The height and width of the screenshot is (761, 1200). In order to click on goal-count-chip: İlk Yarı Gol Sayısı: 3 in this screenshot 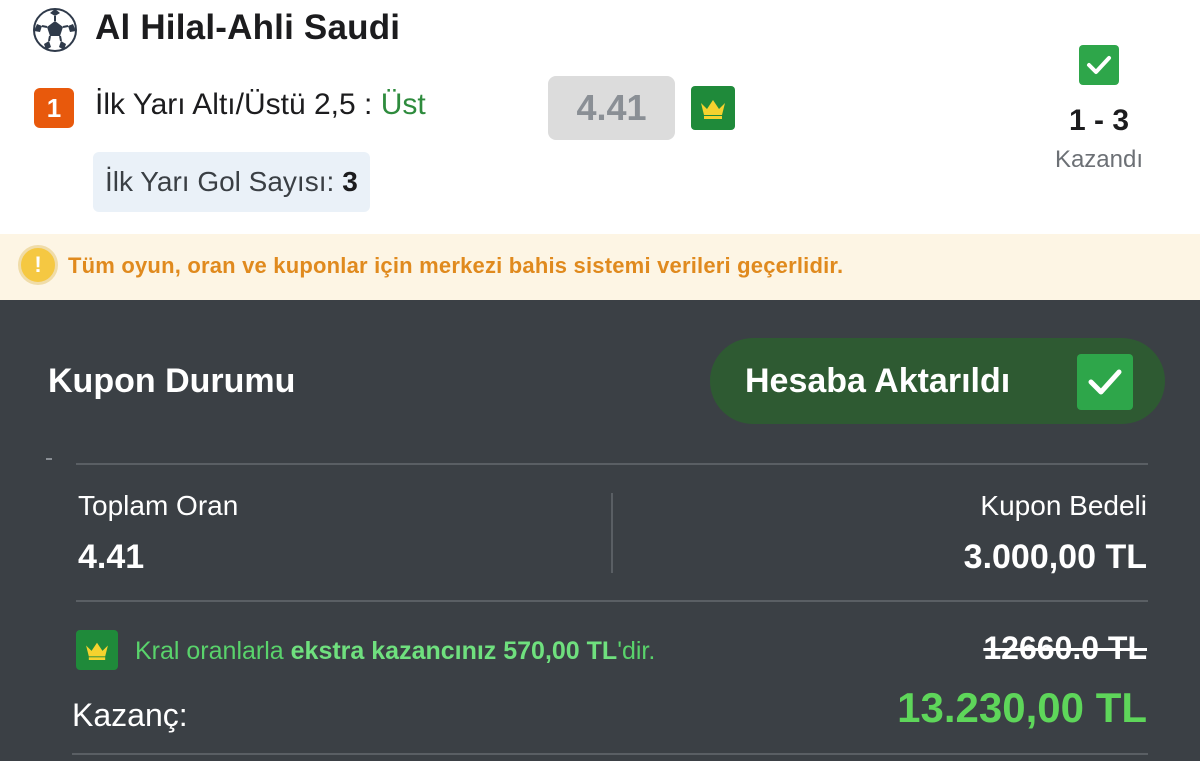, I will do `click(231, 182)`.